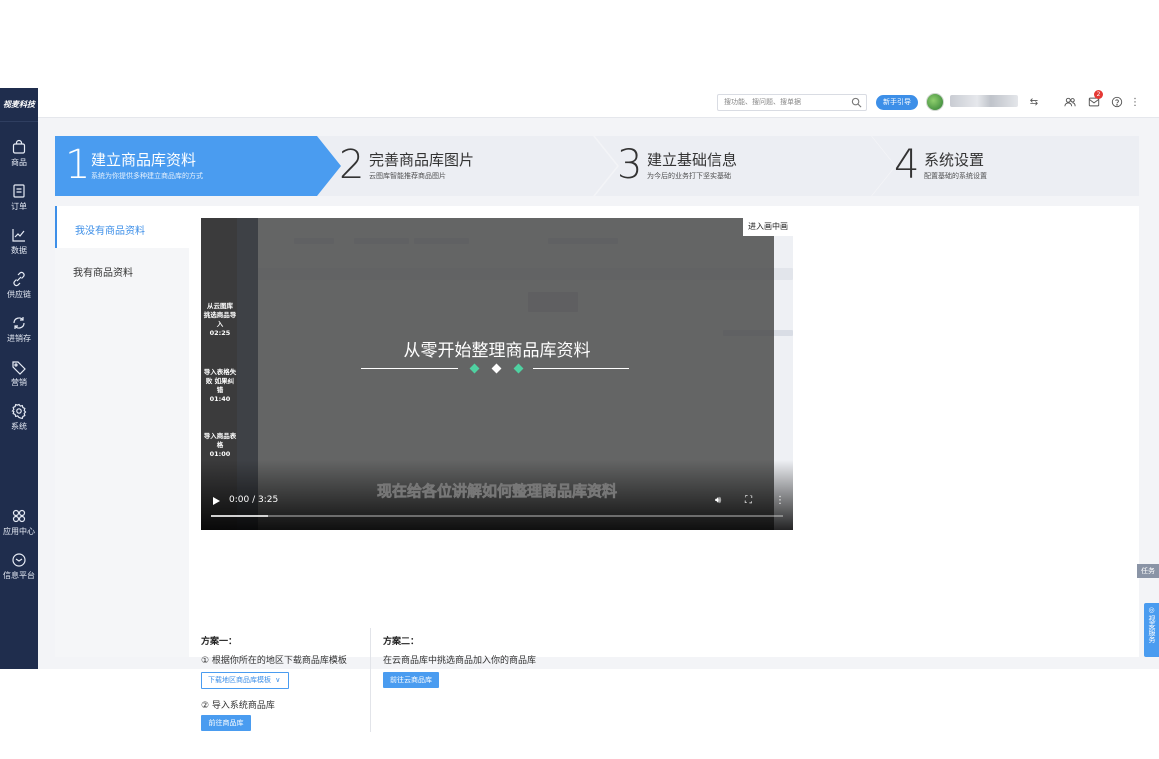 The image size is (1159, 759). I want to click on step-title: 建立商品库资料, so click(143, 159).